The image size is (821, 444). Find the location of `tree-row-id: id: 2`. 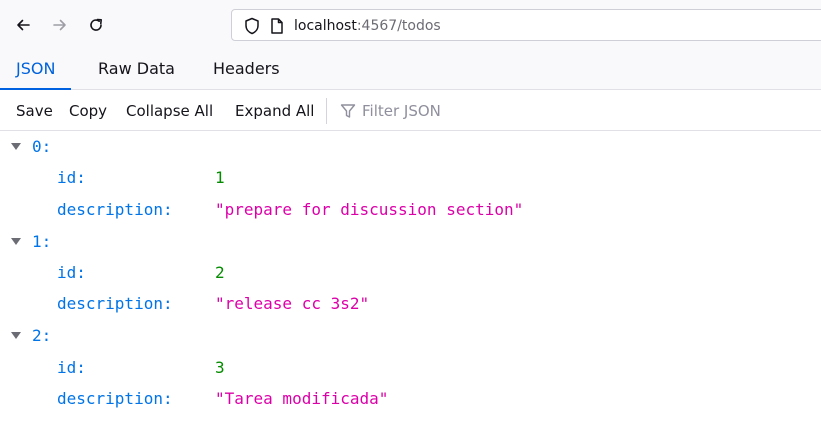

tree-row-id: id: 2 is located at coordinates (410, 272).